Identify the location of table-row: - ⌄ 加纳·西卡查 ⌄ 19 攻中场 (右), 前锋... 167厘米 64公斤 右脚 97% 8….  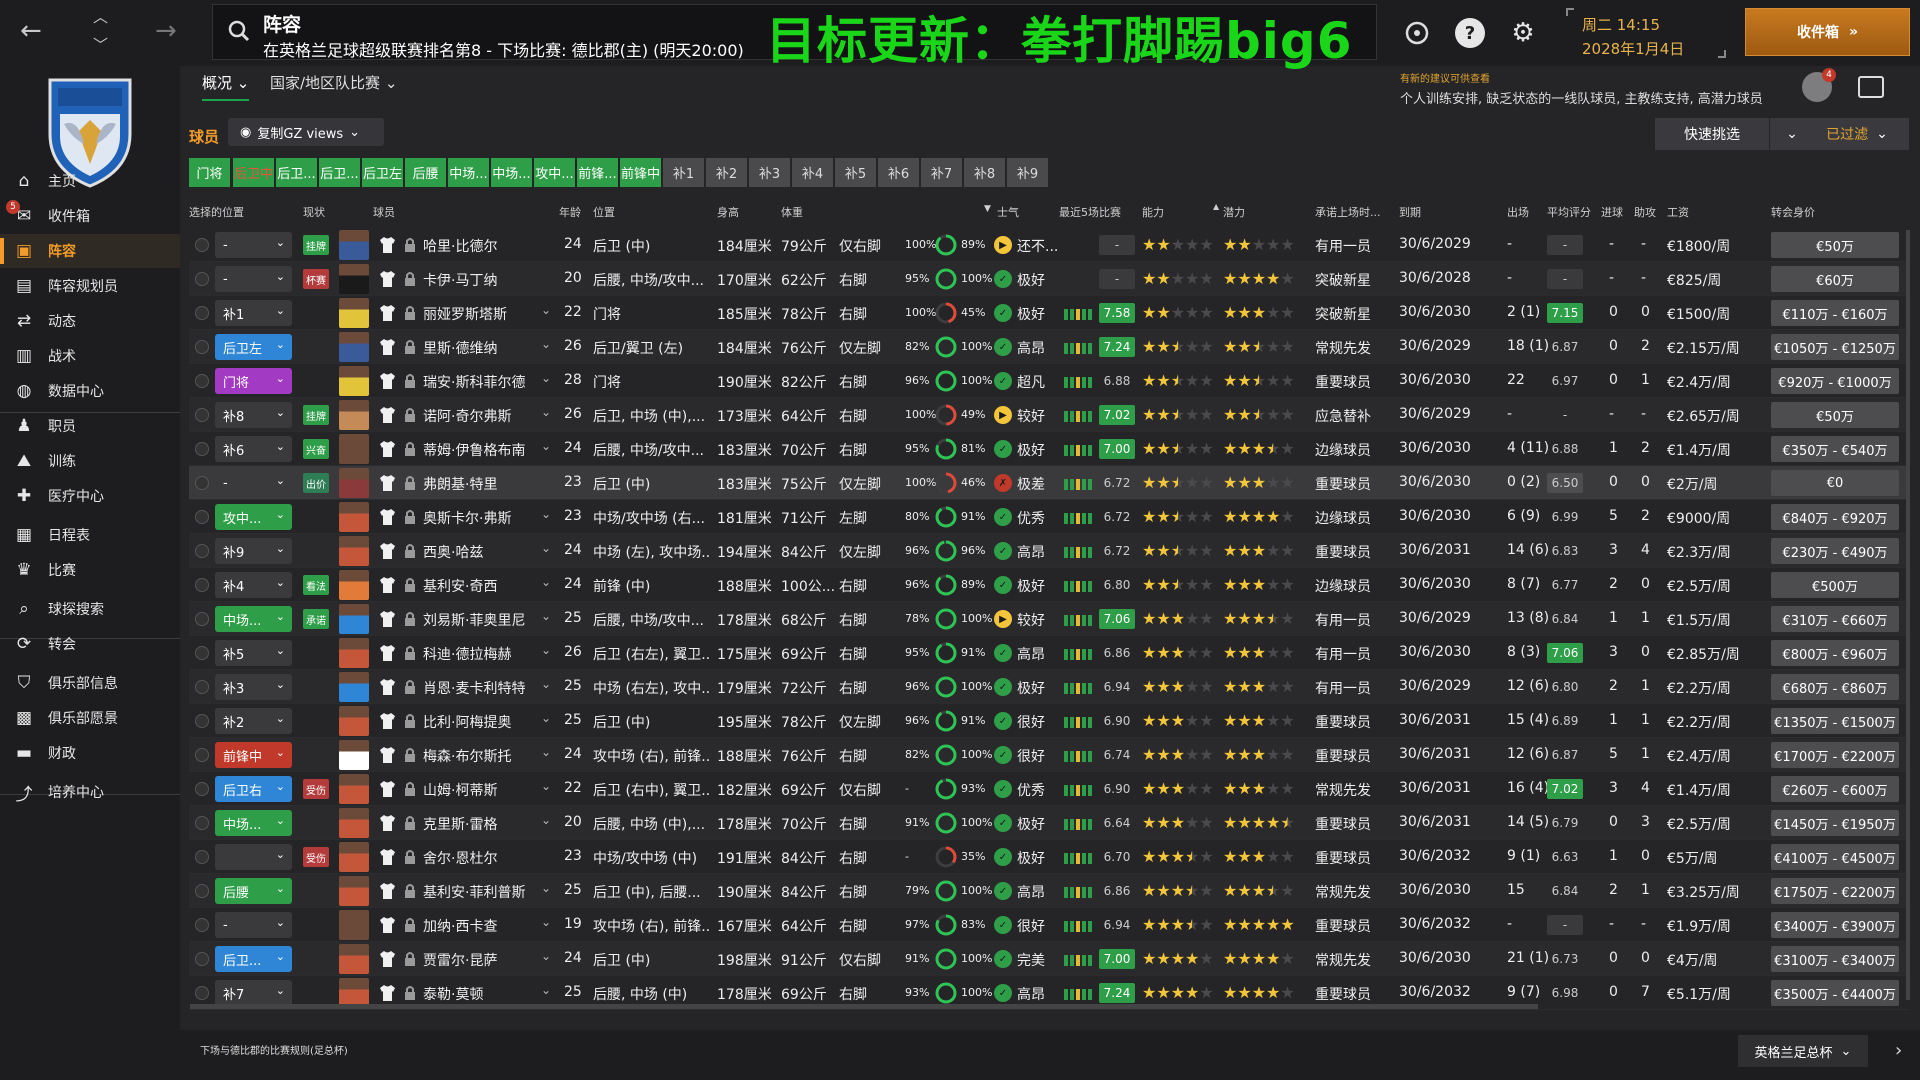
(1049, 925).